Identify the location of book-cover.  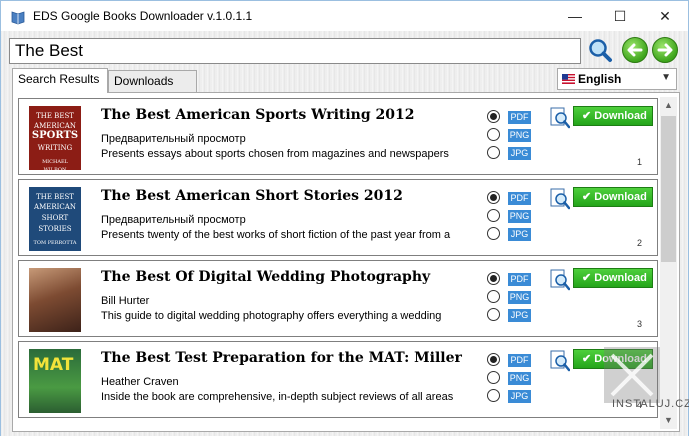
(55, 300).